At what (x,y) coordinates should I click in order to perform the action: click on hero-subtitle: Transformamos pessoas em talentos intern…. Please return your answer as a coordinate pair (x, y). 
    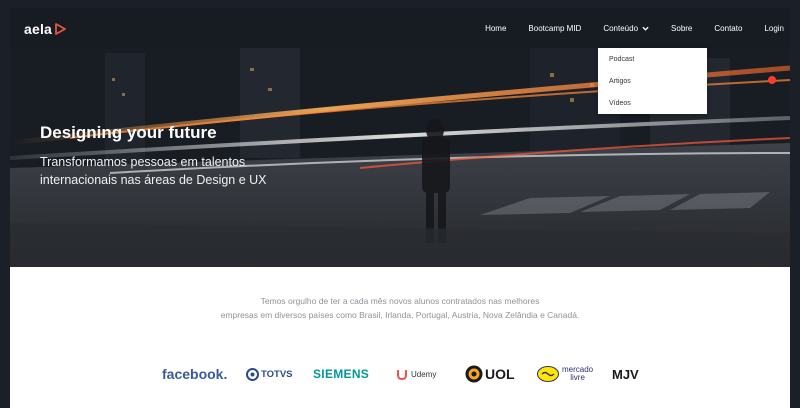
    Looking at the image, I should click on (153, 171).